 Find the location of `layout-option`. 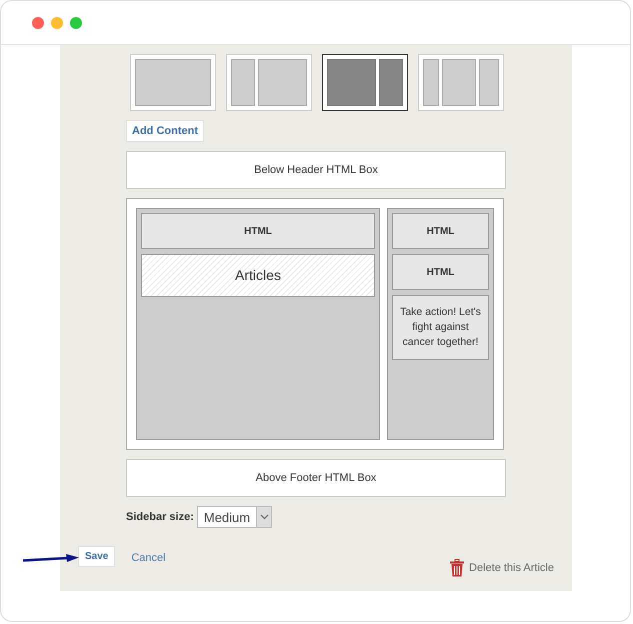

layout-option is located at coordinates (365, 82).